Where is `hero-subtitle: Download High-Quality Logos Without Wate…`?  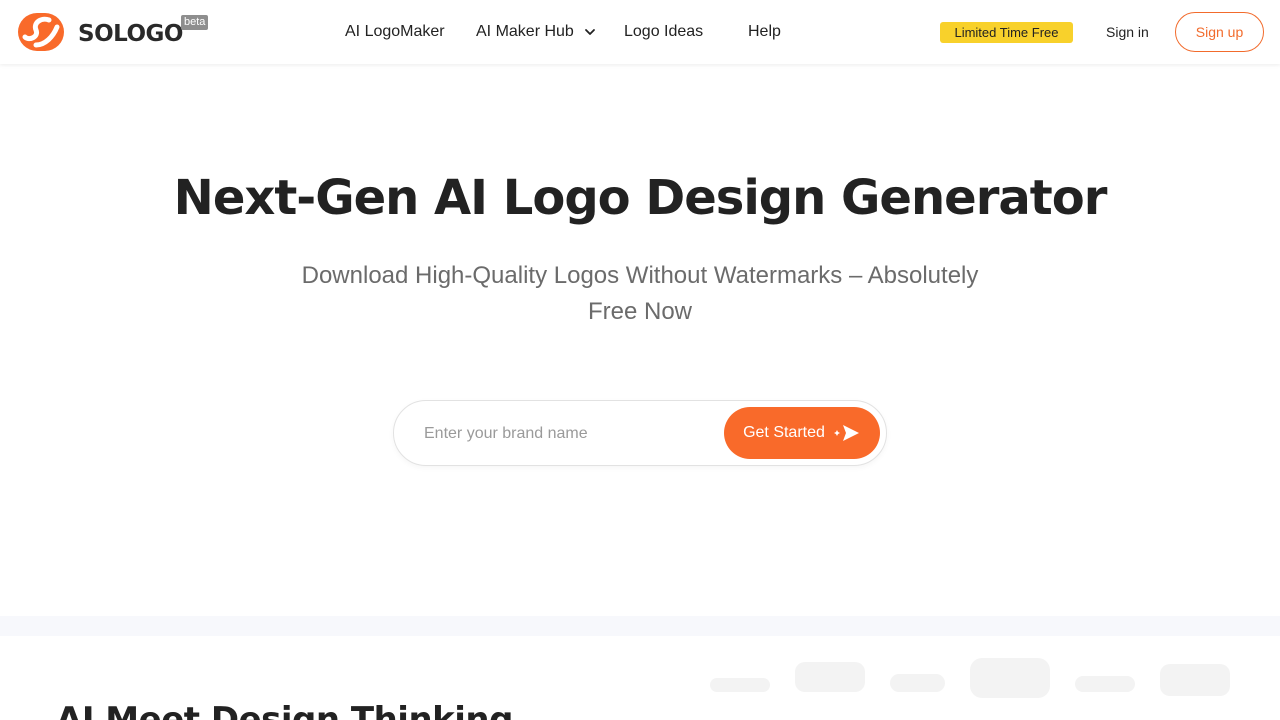 hero-subtitle: Download High-Quality Logos Without Wate… is located at coordinates (640, 293).